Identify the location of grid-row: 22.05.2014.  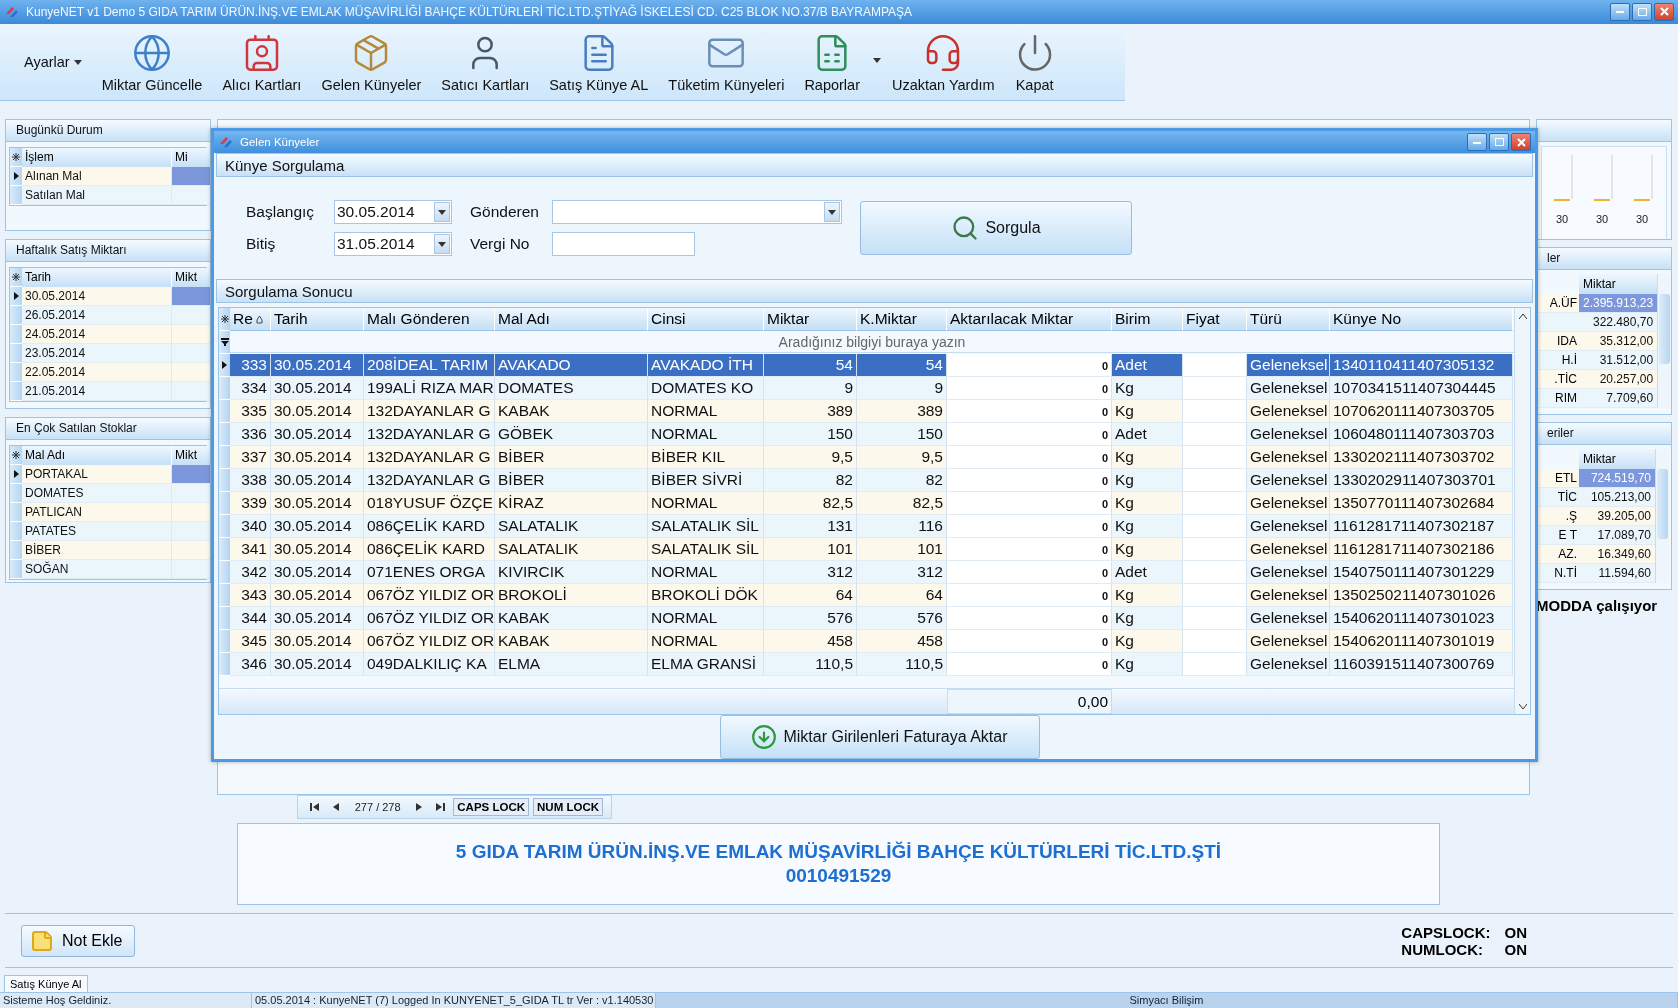
(108, 373).